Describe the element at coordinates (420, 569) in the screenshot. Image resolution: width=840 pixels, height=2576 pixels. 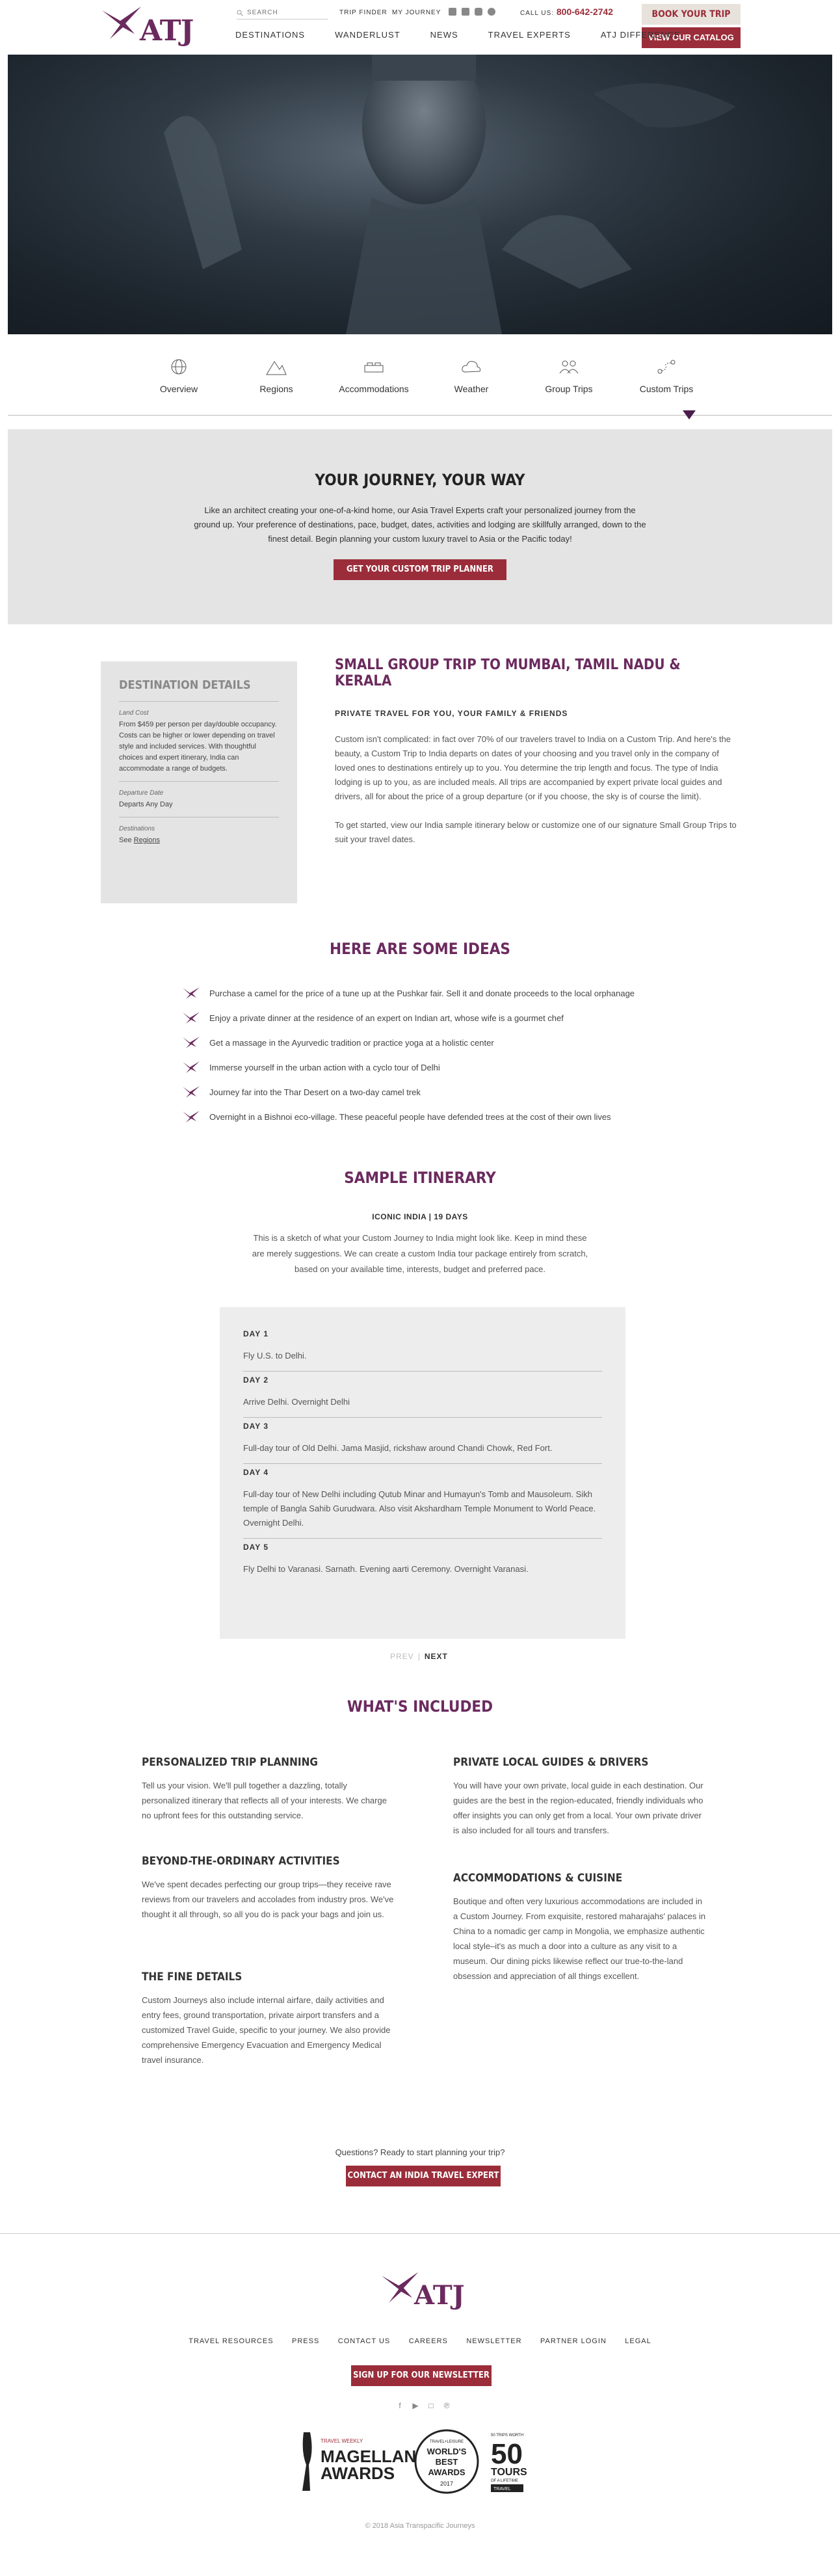
I see `custom-trip-planner-button: GET YOUR CUSTOM TRIP PLANNER` at that location.